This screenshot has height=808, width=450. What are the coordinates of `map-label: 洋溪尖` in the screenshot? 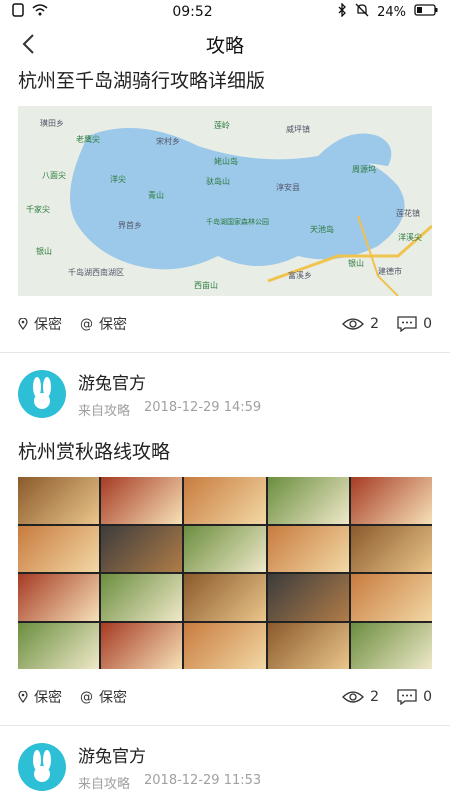 It's located at (410, 237).